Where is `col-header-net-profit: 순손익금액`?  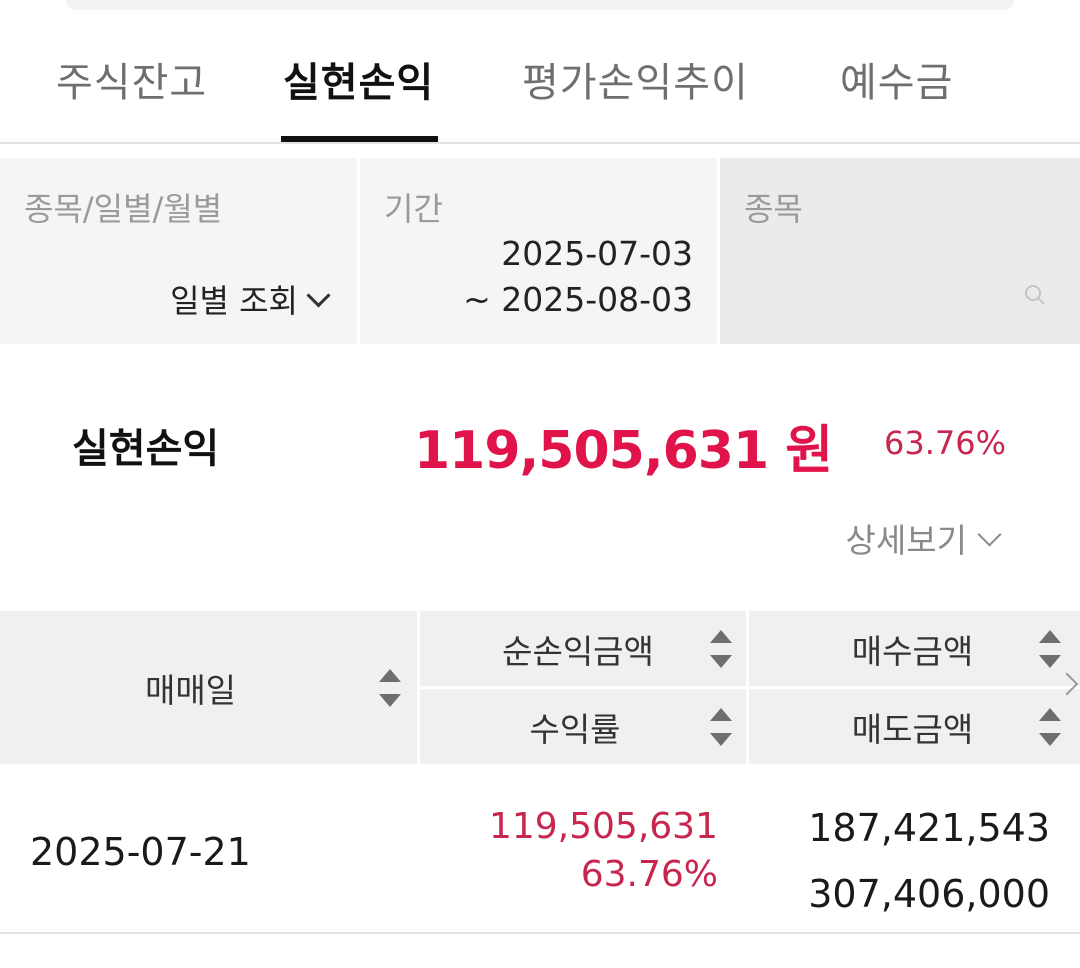
col-header-net-profit: 순손익금액 is located at coordinates (583, 648).